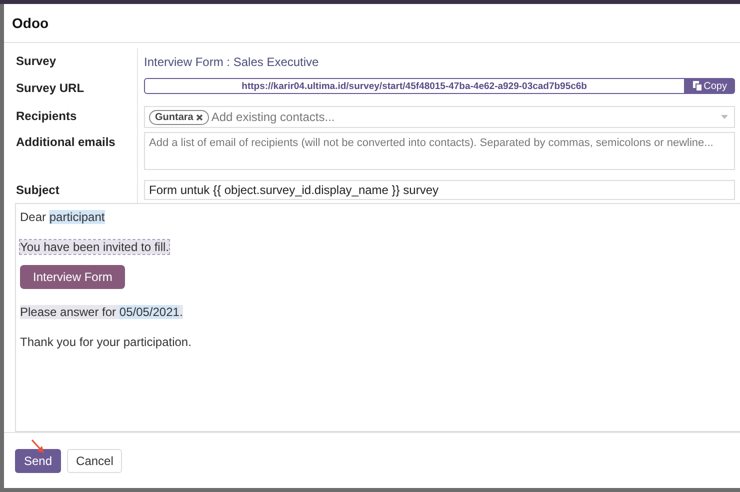  Describe the element at coordinates (94, 460) in the screenshot. I see `cancel-button: Cancel` at that location.